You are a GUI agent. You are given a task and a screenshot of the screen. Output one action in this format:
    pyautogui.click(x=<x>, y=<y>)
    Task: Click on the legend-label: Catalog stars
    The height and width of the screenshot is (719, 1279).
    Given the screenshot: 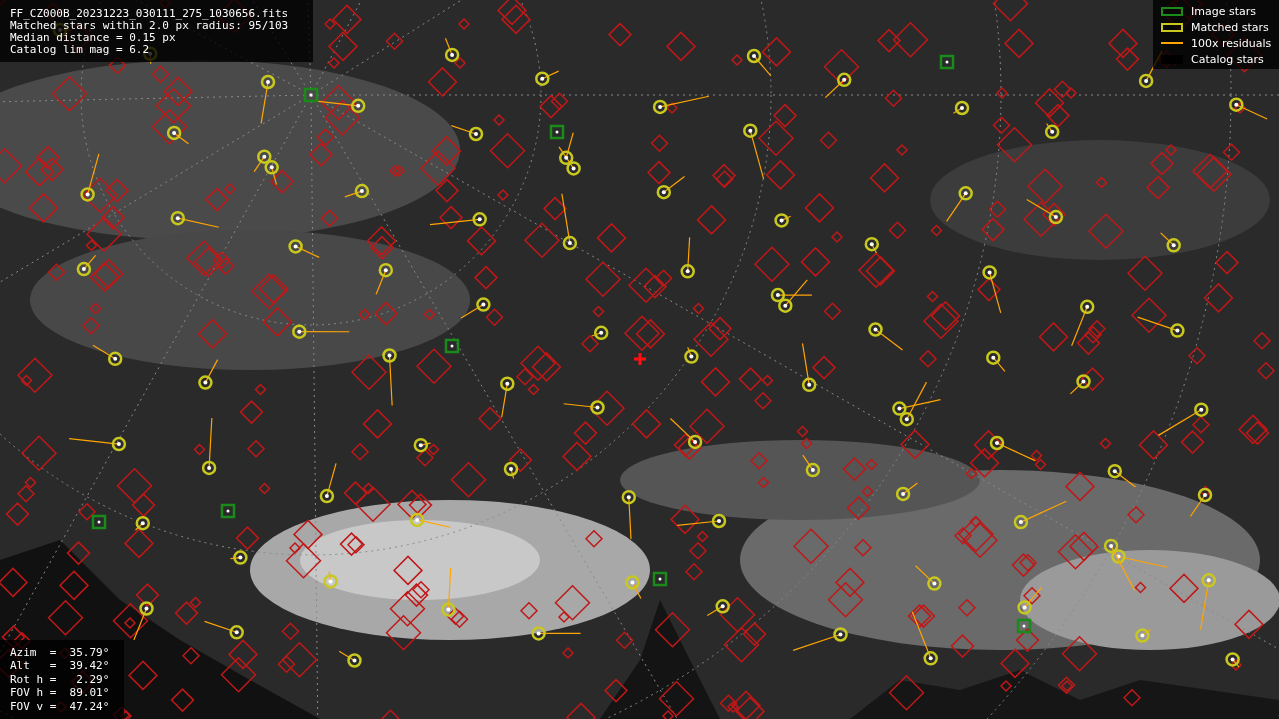 What is the action you would take?
    pyautogui.click(x=1227, y=59)
    